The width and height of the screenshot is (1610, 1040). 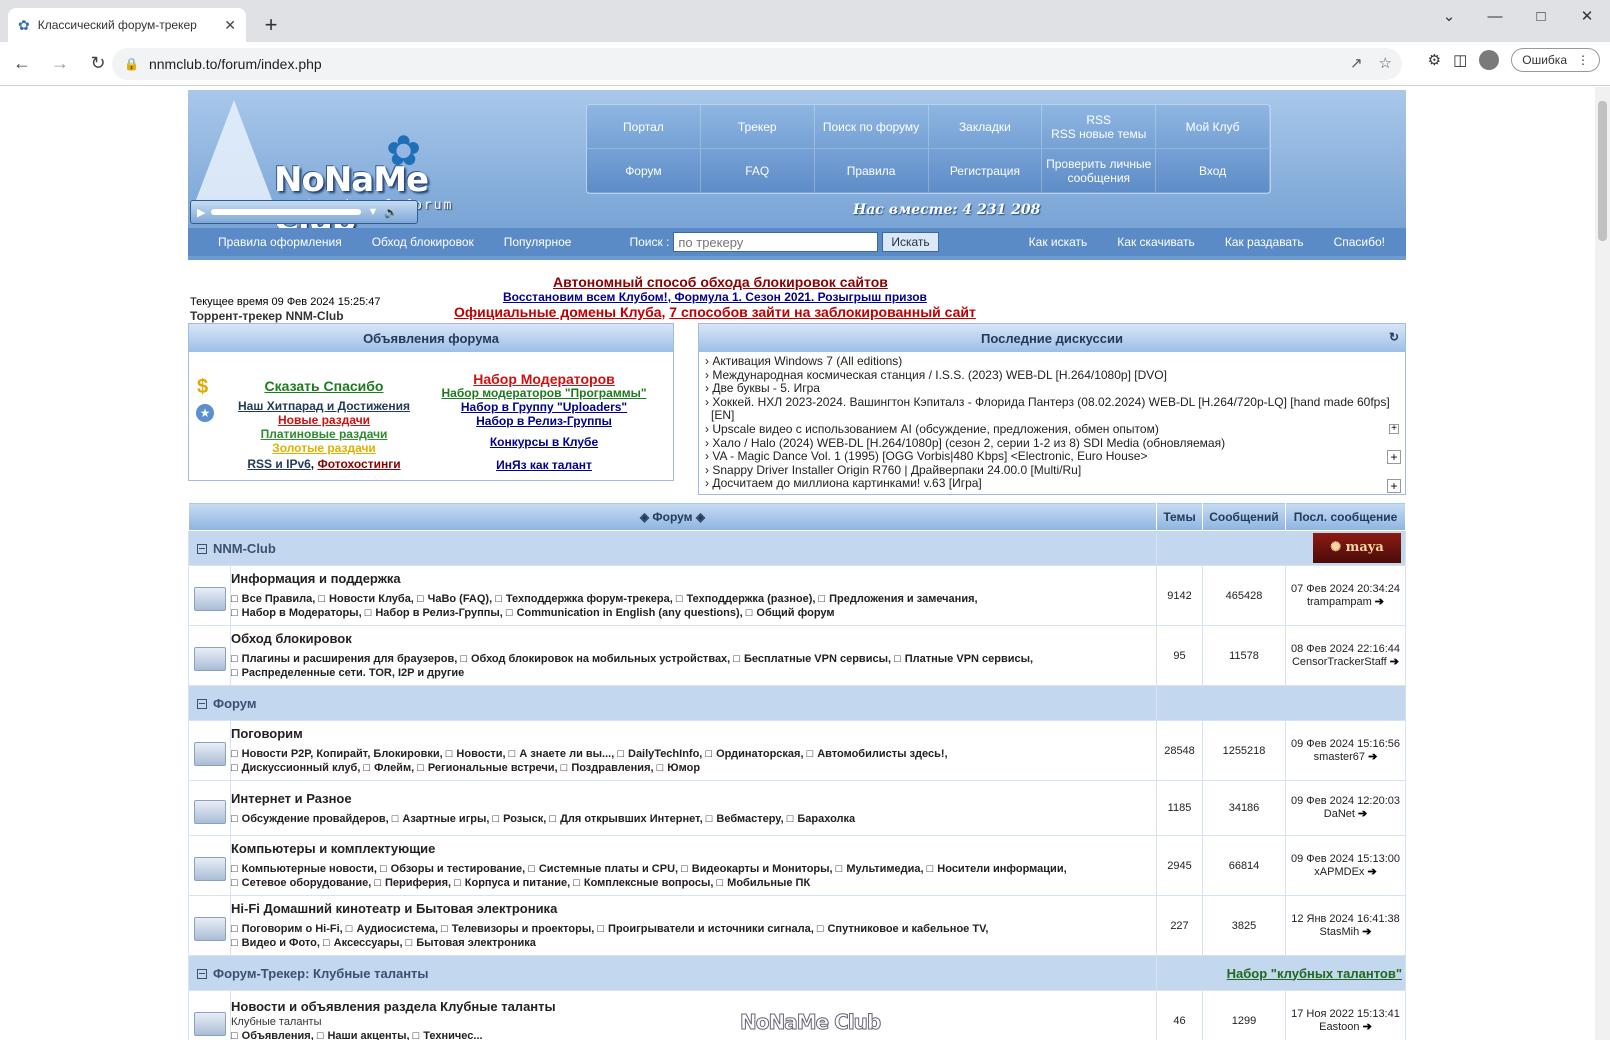 I want to click on announce-link-domains: Официальные домены Клуба, so click(x=558, y=312).